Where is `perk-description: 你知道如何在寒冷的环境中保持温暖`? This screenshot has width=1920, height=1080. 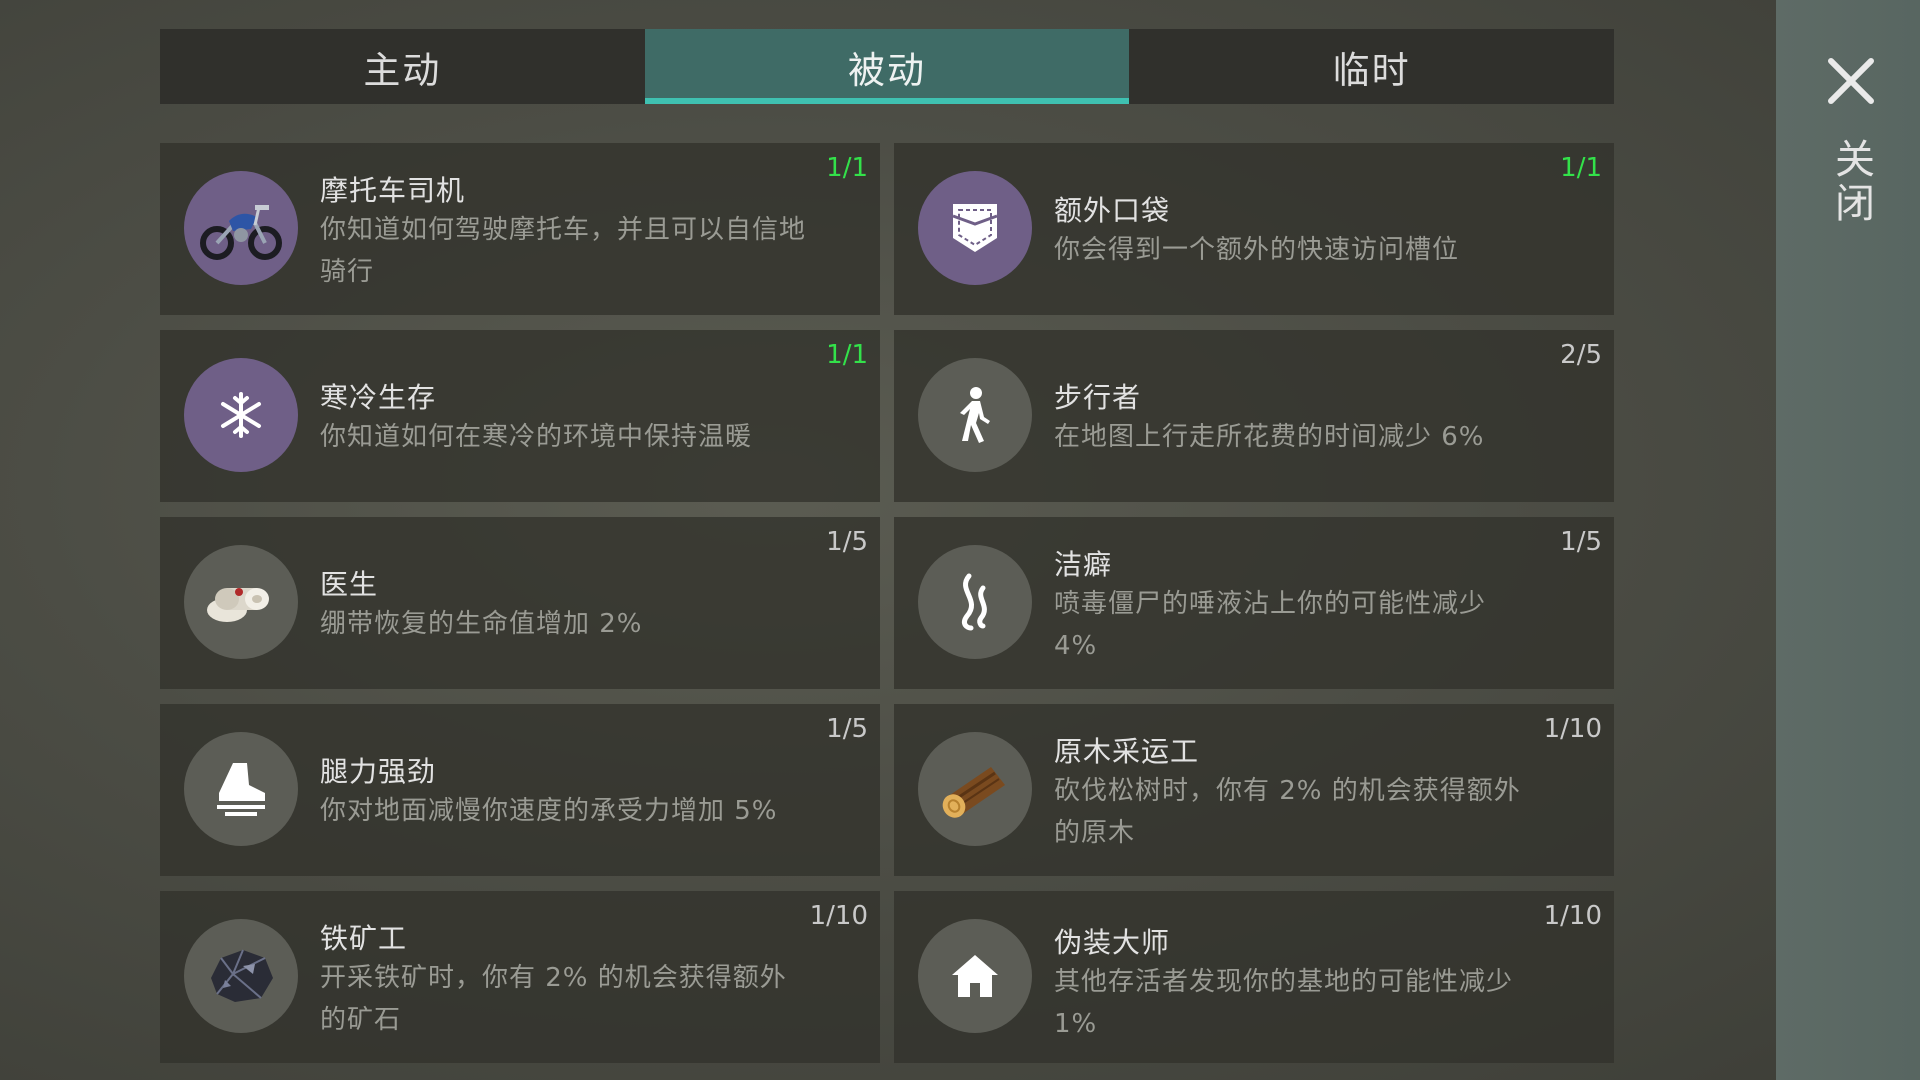 perk-description: 你知道如何在寒冷的环境中保持温暖 is located at coordinates (536, 437).